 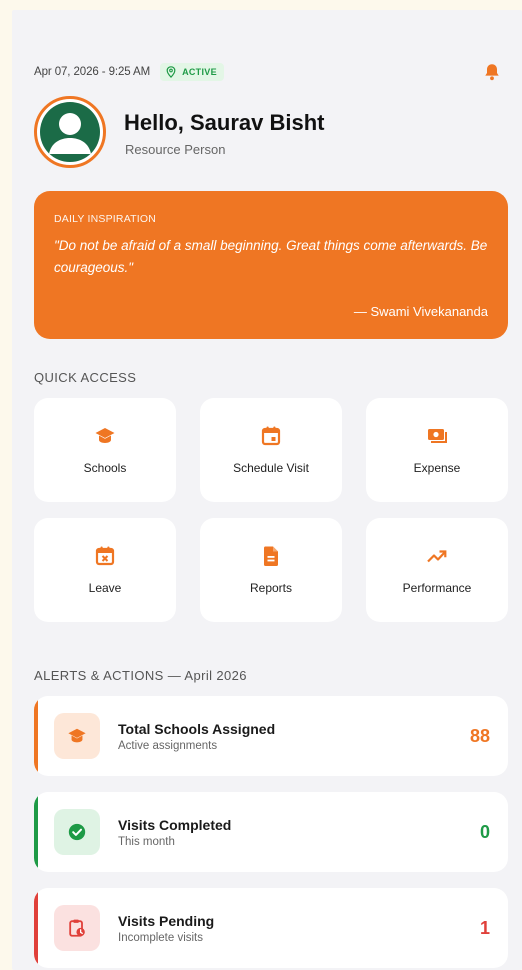 I want to click on alert-visits-pending: Visits Pending Incomplete visits 1, so click(x=271, y=928).